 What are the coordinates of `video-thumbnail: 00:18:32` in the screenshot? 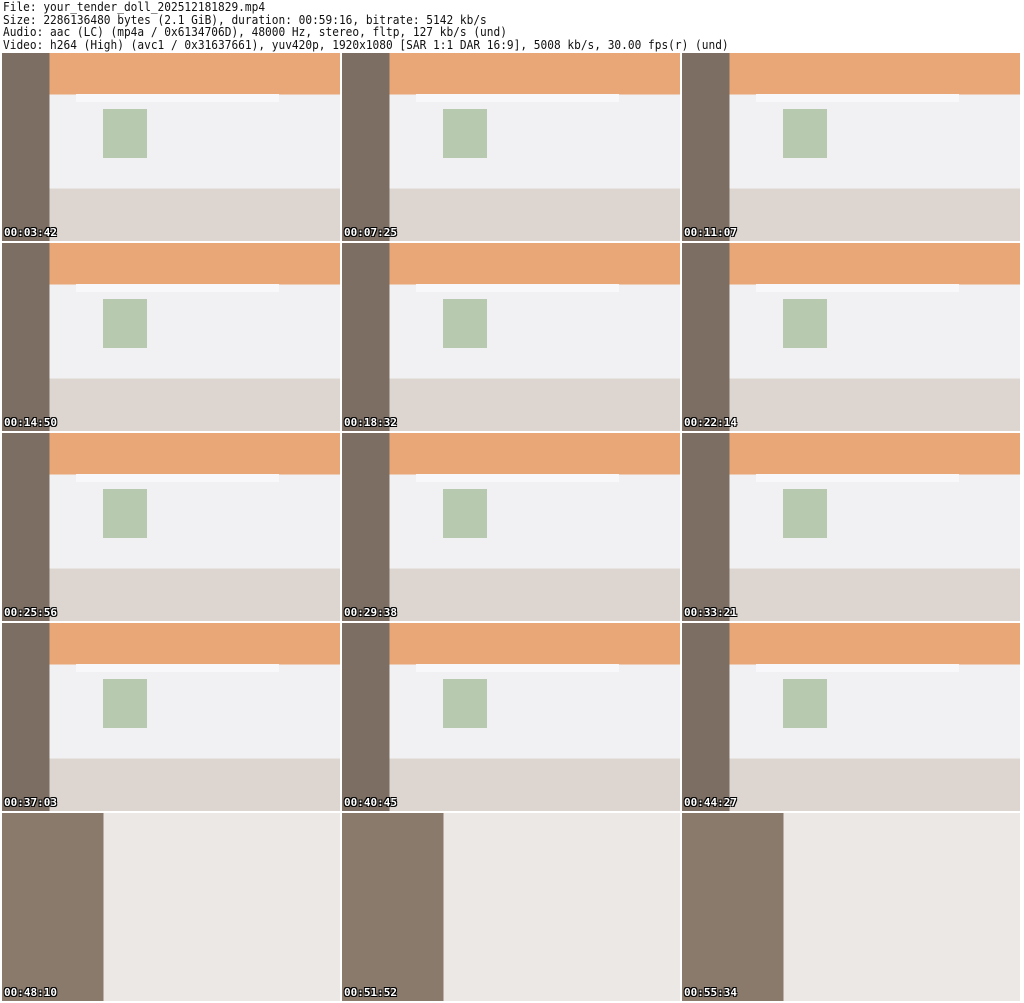 It's located at (511, 337).